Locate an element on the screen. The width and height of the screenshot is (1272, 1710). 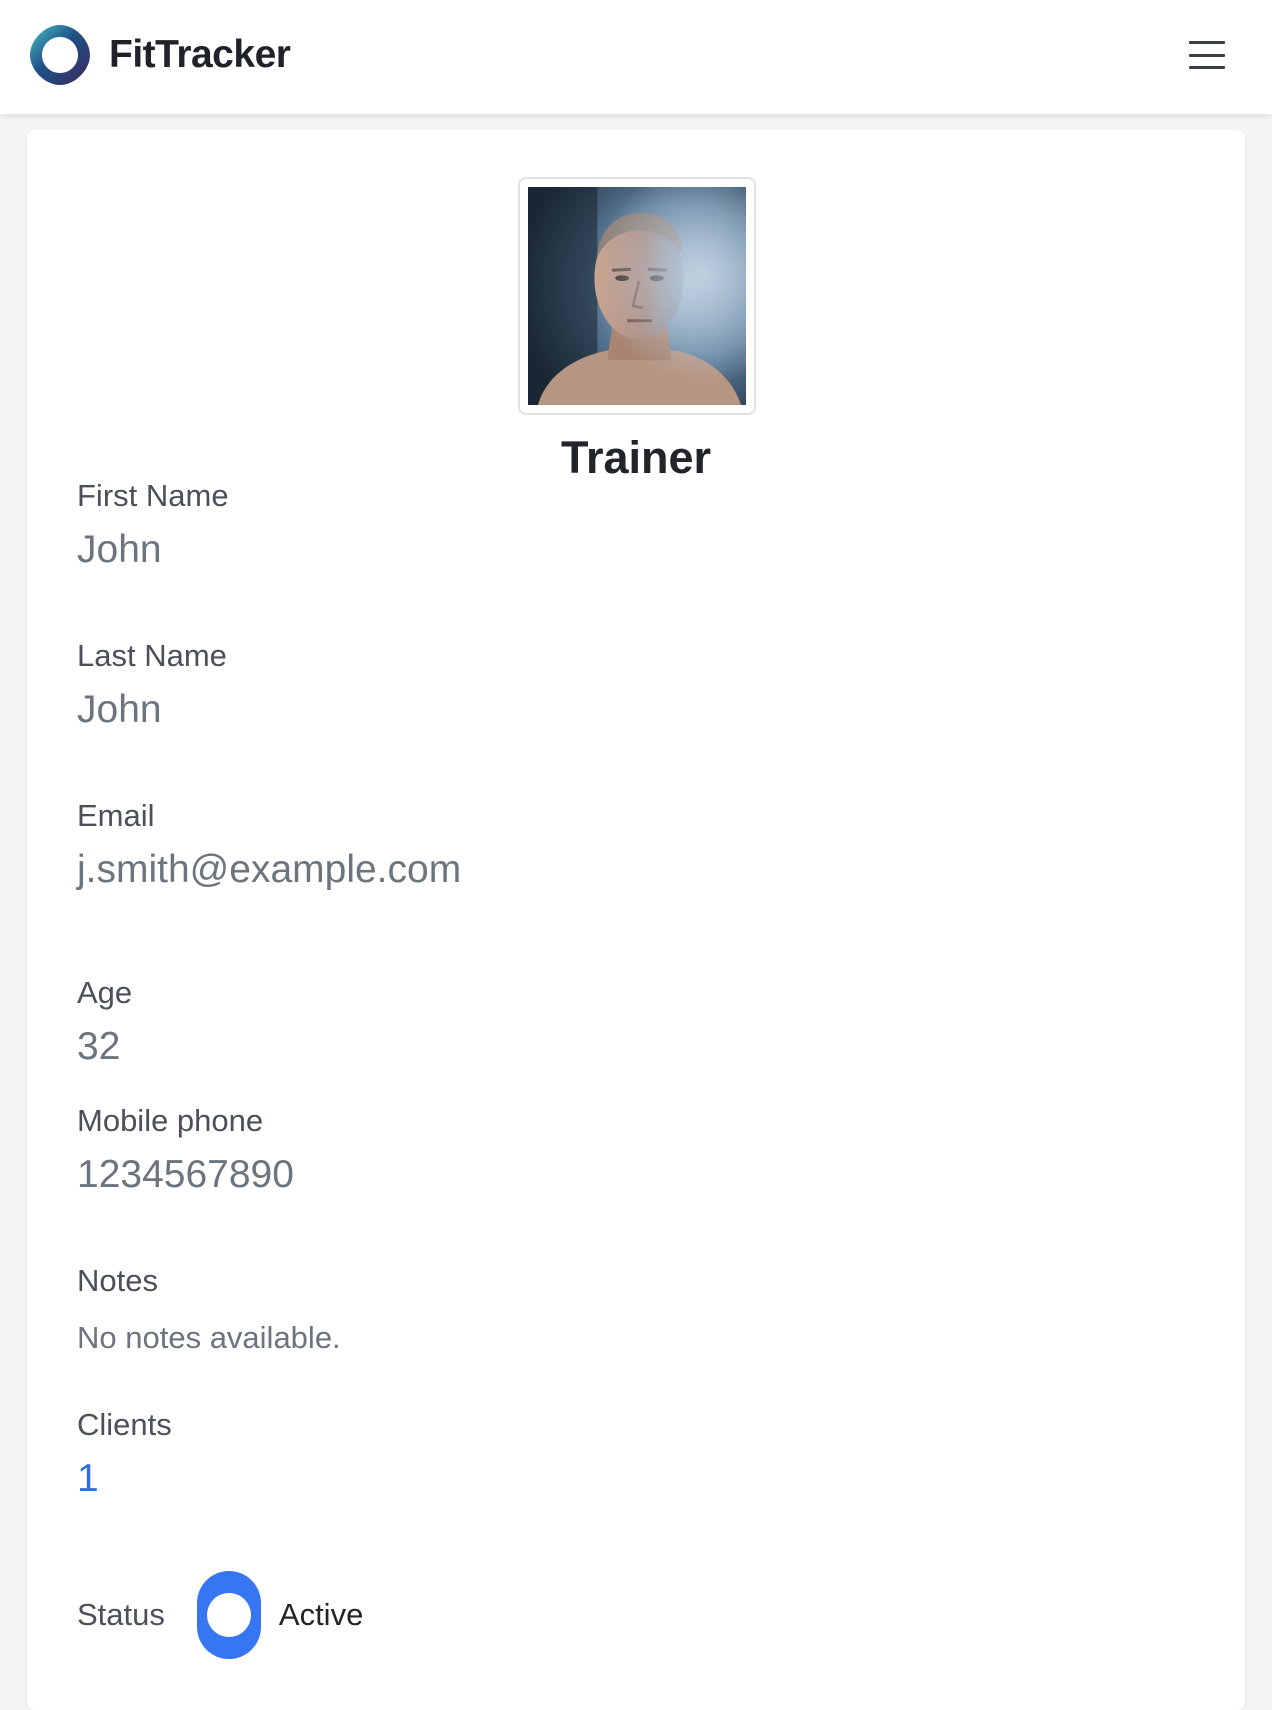
status-toggle is located at coordinates (228, 1615).